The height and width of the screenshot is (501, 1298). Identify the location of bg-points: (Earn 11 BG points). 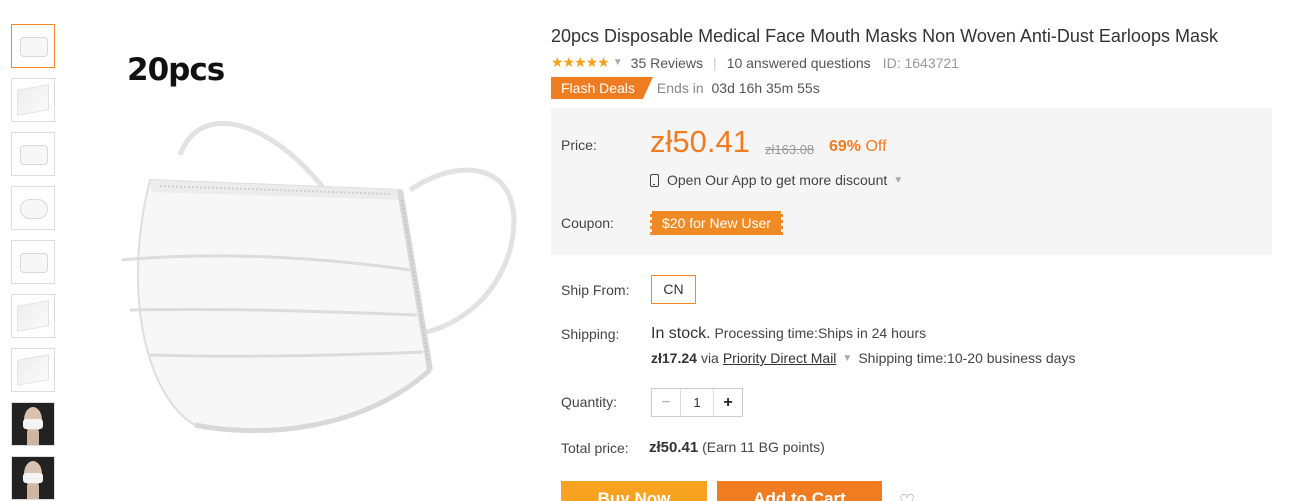
(763, 447).